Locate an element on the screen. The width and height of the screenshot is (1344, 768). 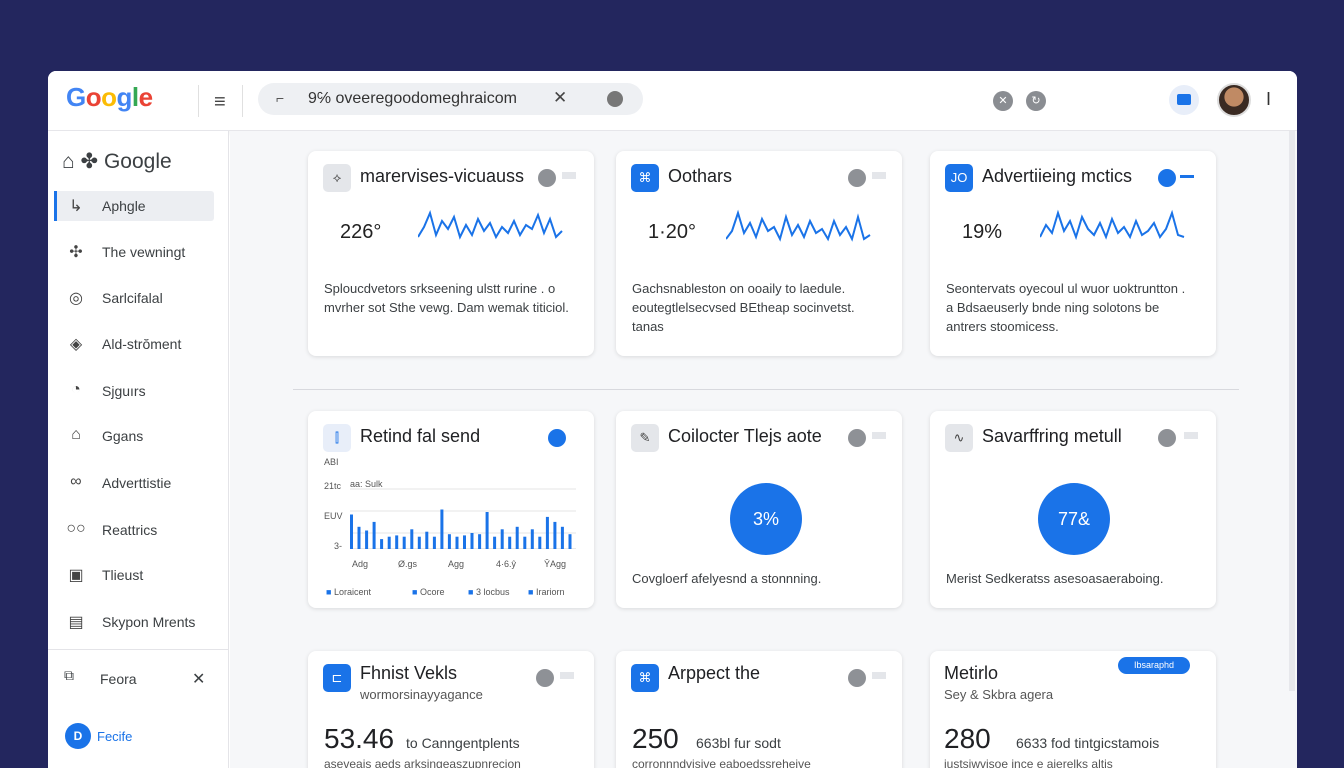
list-icon is located at coordinates (1187, 176).